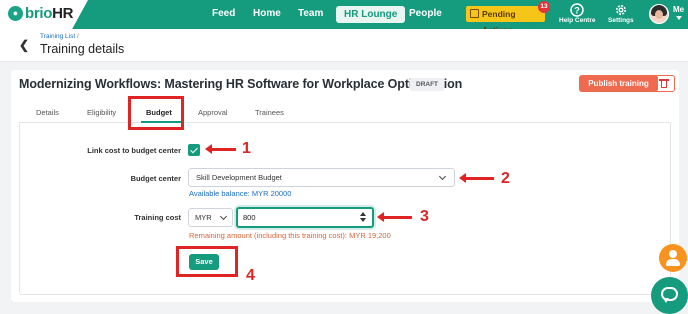 This screenshot has width=688, height=314. Describe the element at coordinates (305, 217) in the screenshot. I see `training-cost-input: 800` at that location.